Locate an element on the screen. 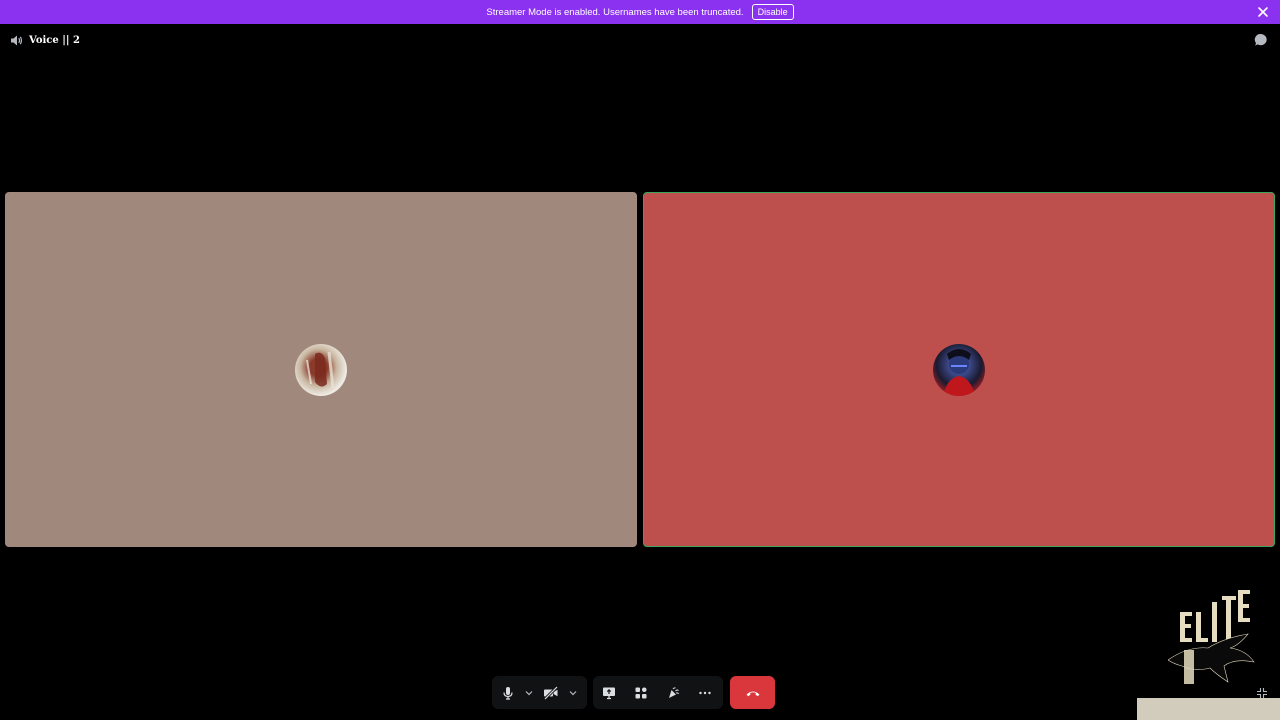 The image size is (1280, 720). hang-up-icon is located at coordinates (753, 693).